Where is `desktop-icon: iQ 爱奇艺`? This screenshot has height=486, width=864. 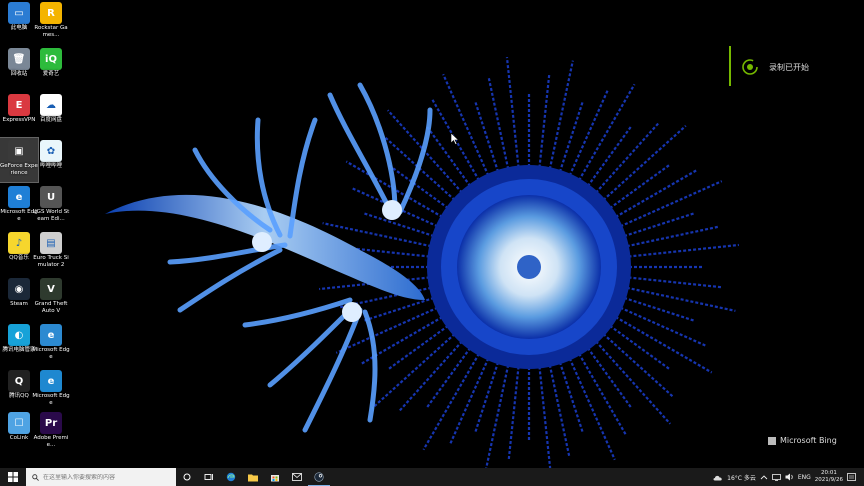
desktop-icon: iQ 爱奇艺 is located at coordinates (51, 68).